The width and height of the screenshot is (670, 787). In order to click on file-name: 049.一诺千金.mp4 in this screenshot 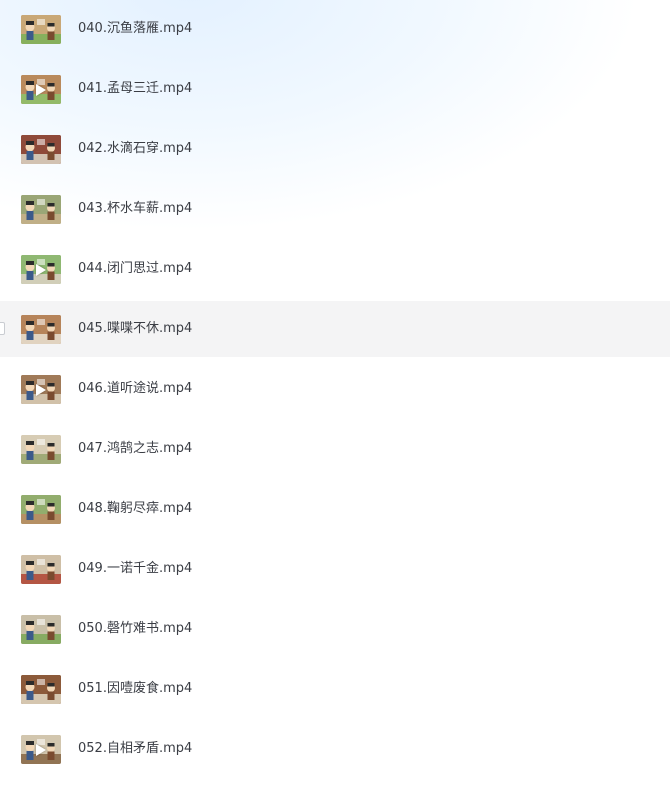, I will do `click(135, 568)`.